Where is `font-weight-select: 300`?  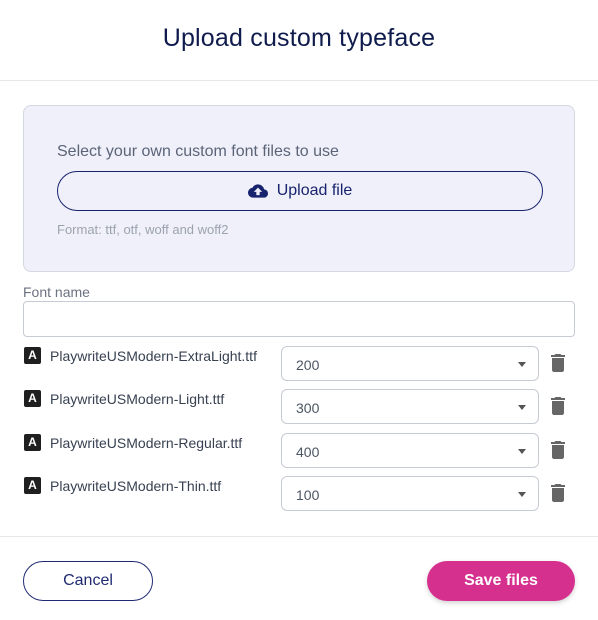
font-weight-select: 300 is located at coordinates (410, 406).